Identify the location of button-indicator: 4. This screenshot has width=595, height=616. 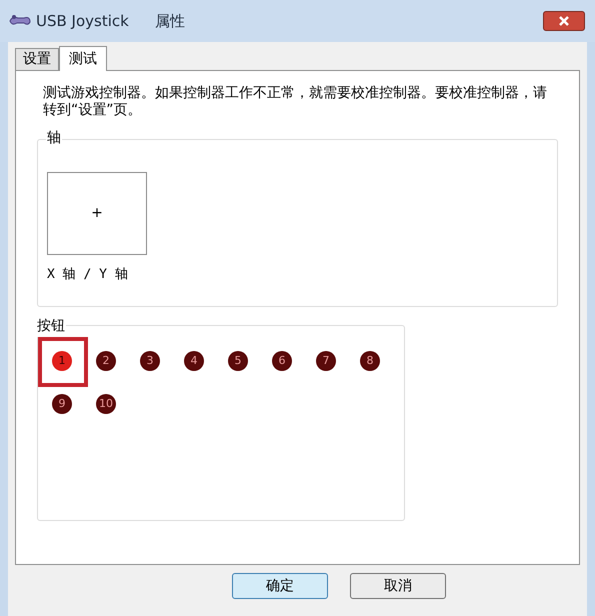
(194, 361).